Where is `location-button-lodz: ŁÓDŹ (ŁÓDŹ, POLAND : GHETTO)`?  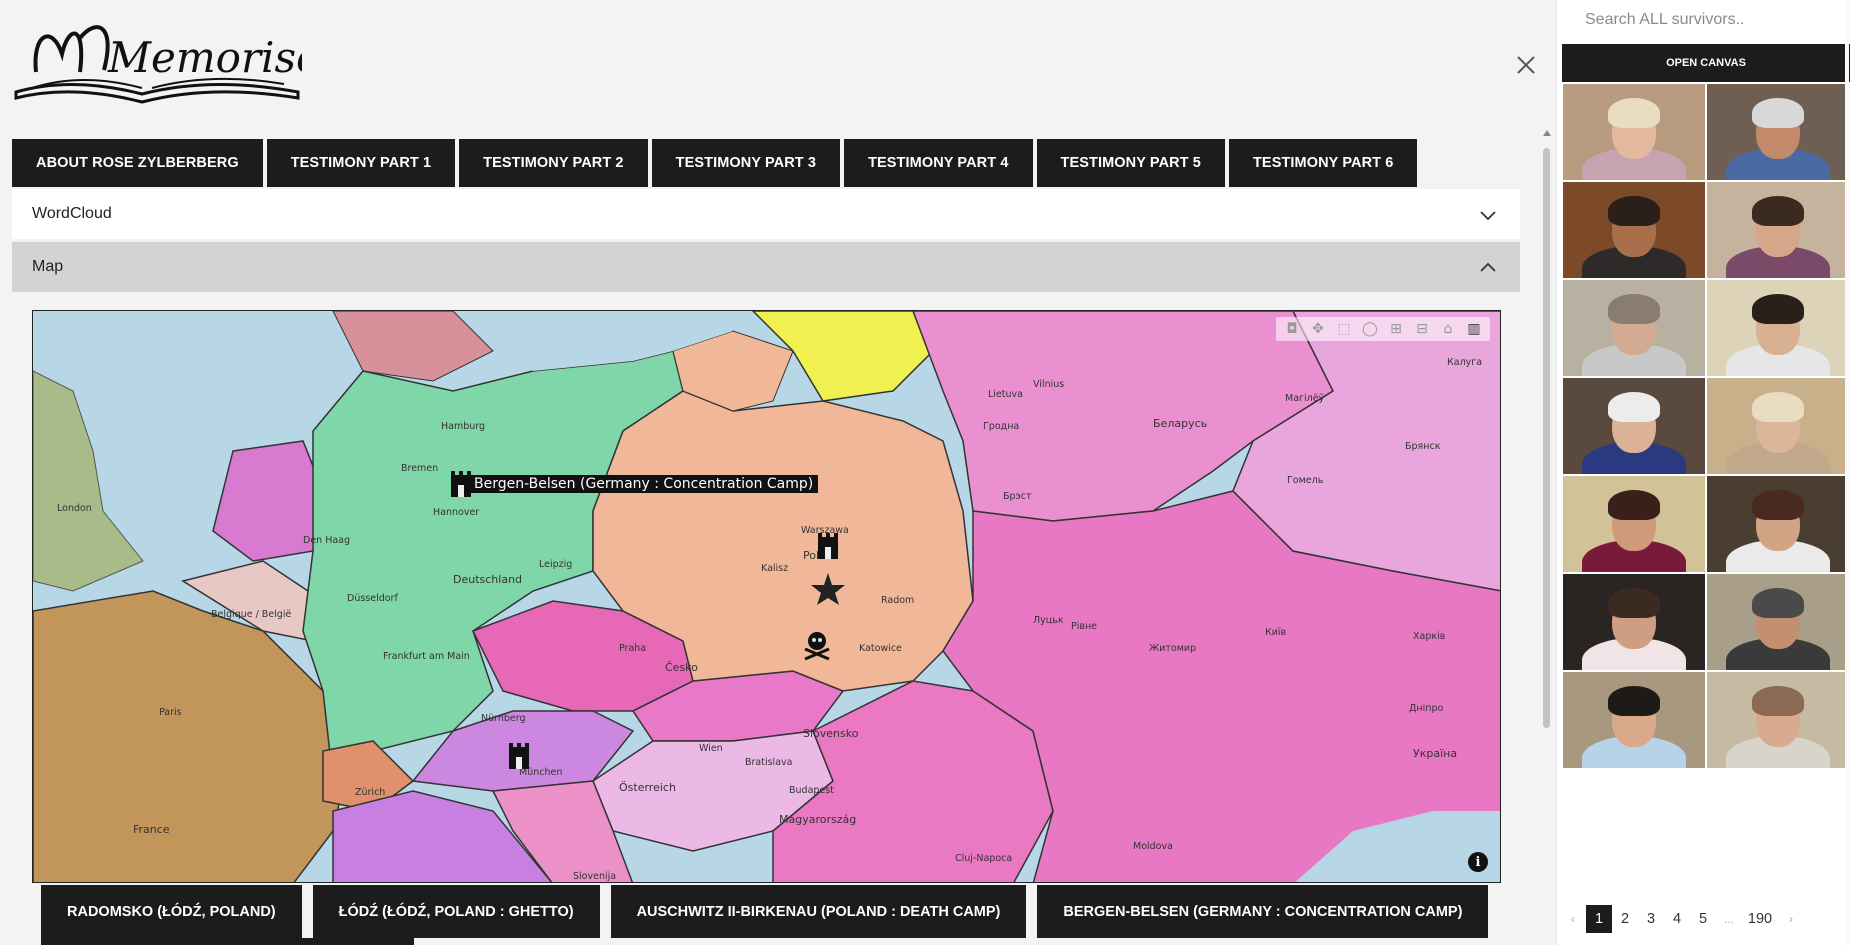
location-button-lodz: ŁÓDŹ (ŁÓDŹ, POLAND : GHETTO) is located at coordinates (456, 911).